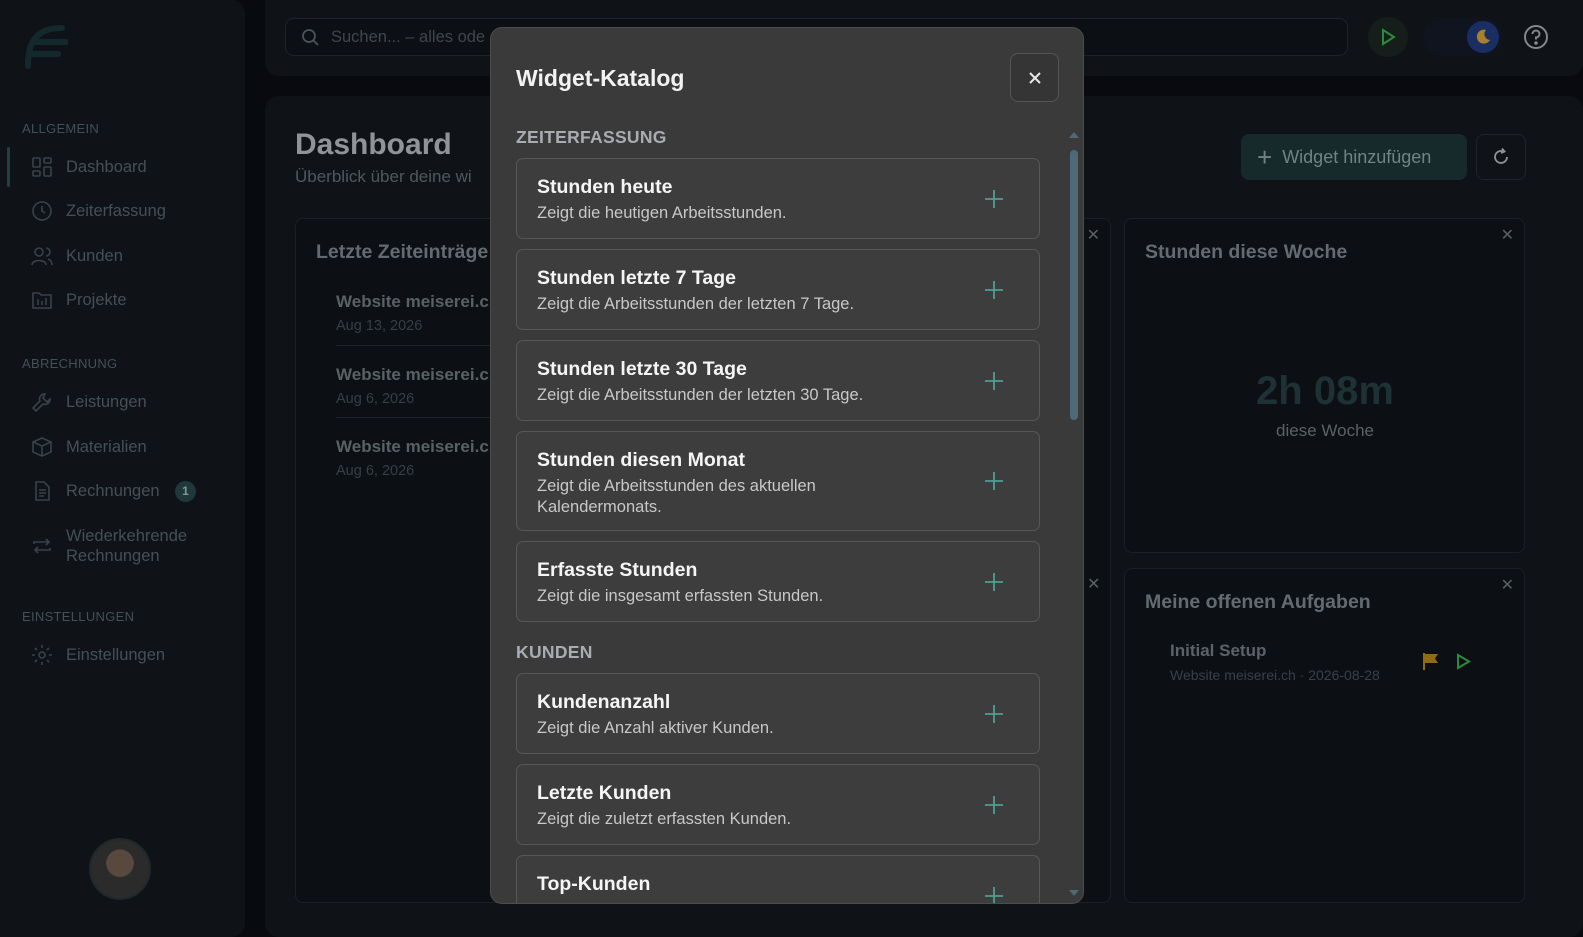 The width and height of the screenshot is (1583, 937). I want to click on modal-scrollbar-thumb, so click(1074, 285).